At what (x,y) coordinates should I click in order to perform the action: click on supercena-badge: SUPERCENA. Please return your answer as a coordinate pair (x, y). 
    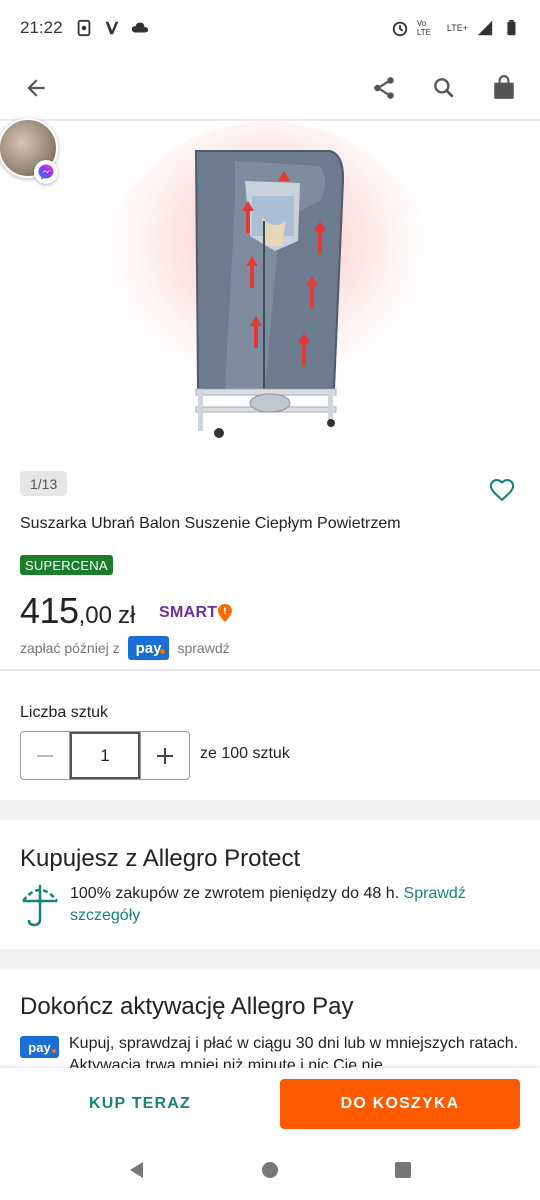
    Looking at the image, I should click on (66, 565).